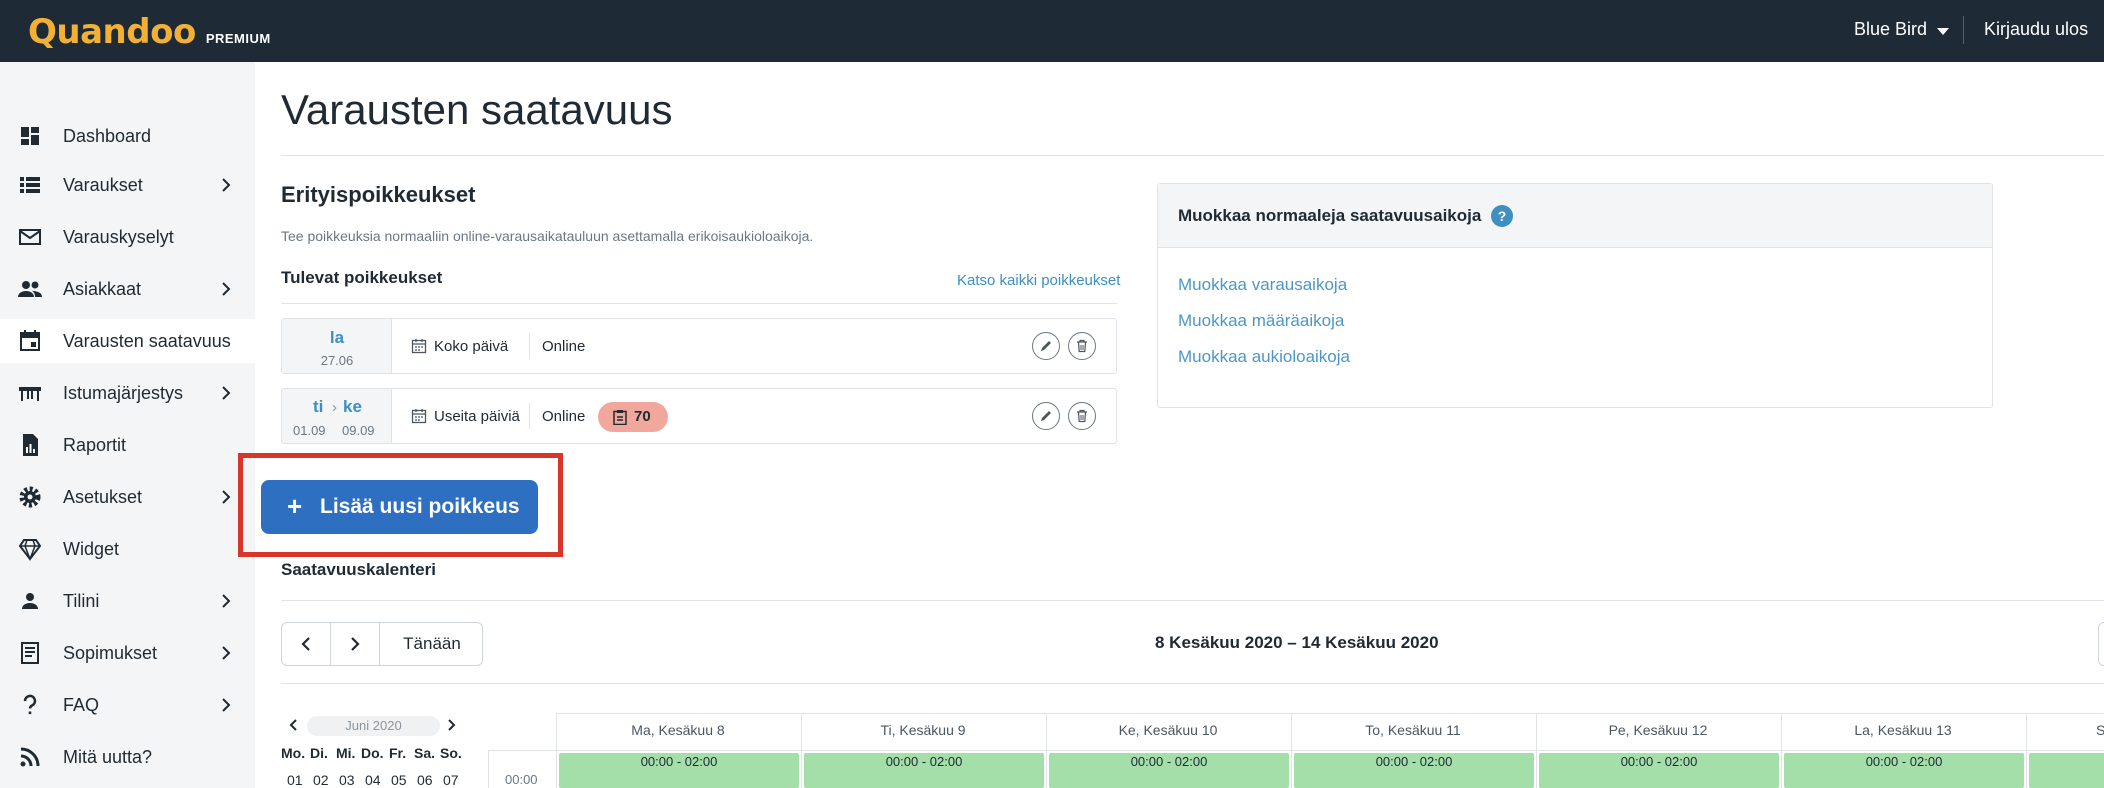 The height and width of the screenshot is (788, 2104). Describe the element at coordinates (30, 136) in the screenshot. I see `dashboard-icon` at that location.